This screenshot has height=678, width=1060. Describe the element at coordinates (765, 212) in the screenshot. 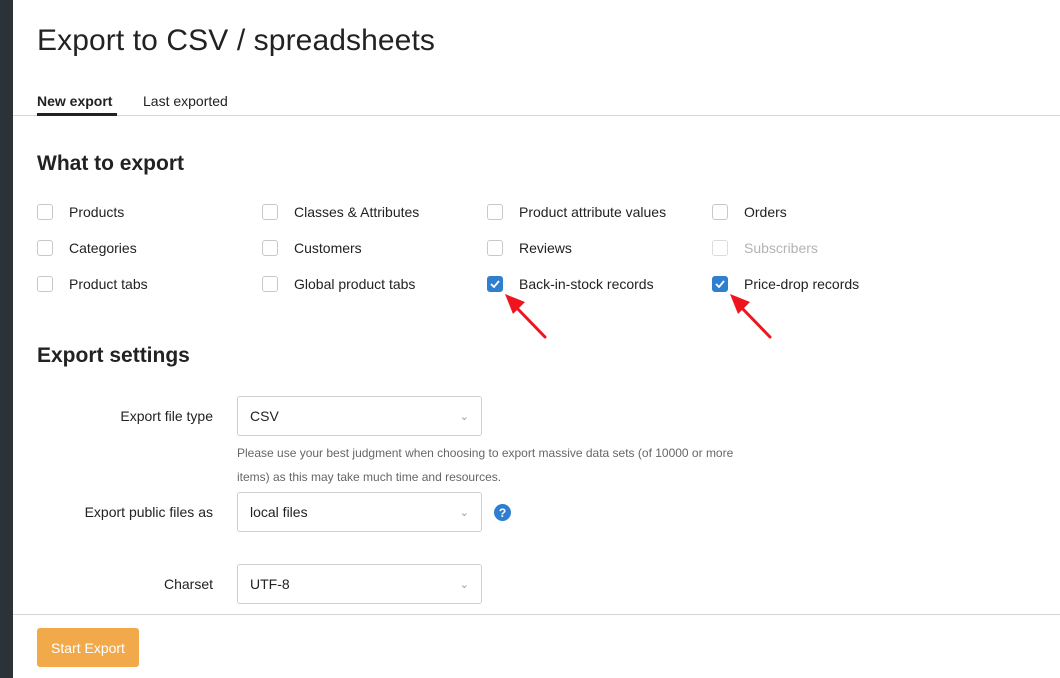

I see `option-label: Orders` at that location.